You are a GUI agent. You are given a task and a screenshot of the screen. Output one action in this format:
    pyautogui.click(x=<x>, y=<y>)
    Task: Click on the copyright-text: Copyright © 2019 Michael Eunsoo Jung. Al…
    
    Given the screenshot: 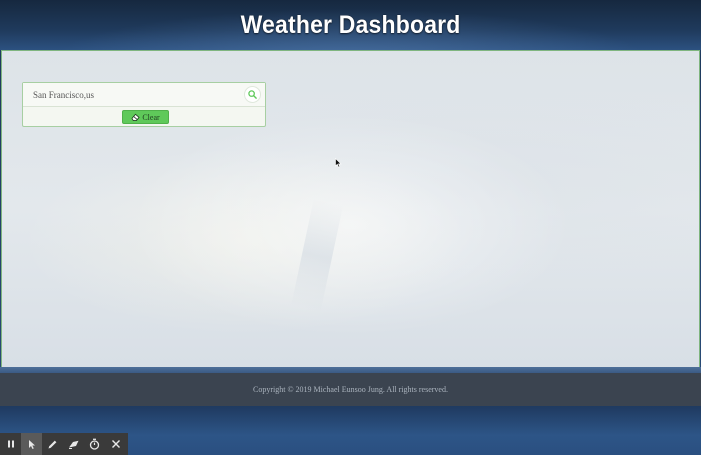 What is the action you would take?
    pyautogui.click(x=350, y=389)
    